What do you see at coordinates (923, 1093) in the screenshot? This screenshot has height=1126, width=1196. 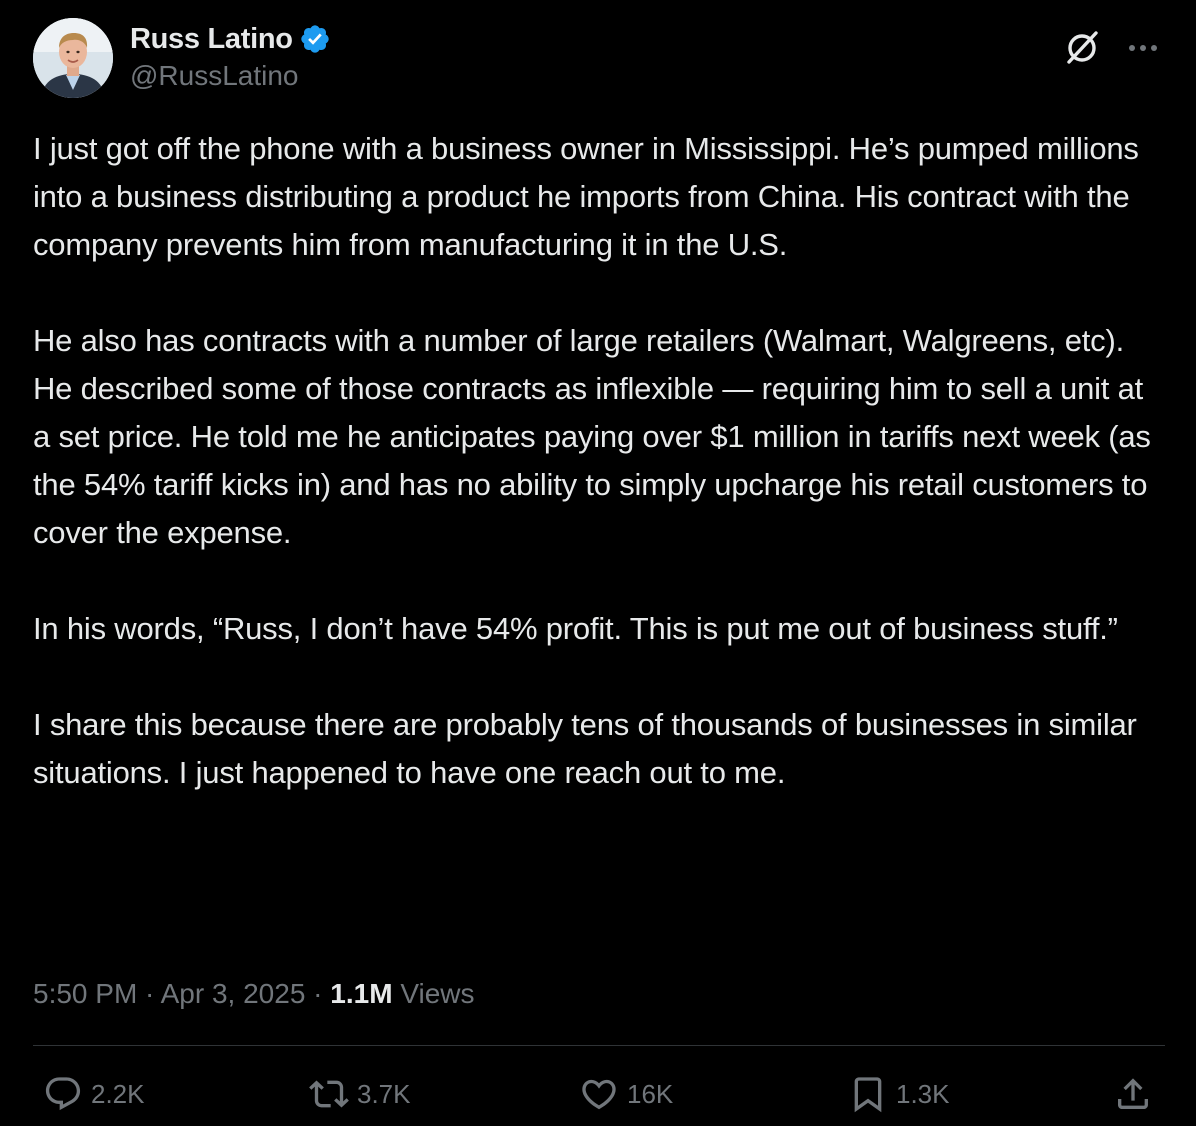 I see `bookmark-count: 1.3K` at bounding box center [923, 1093].